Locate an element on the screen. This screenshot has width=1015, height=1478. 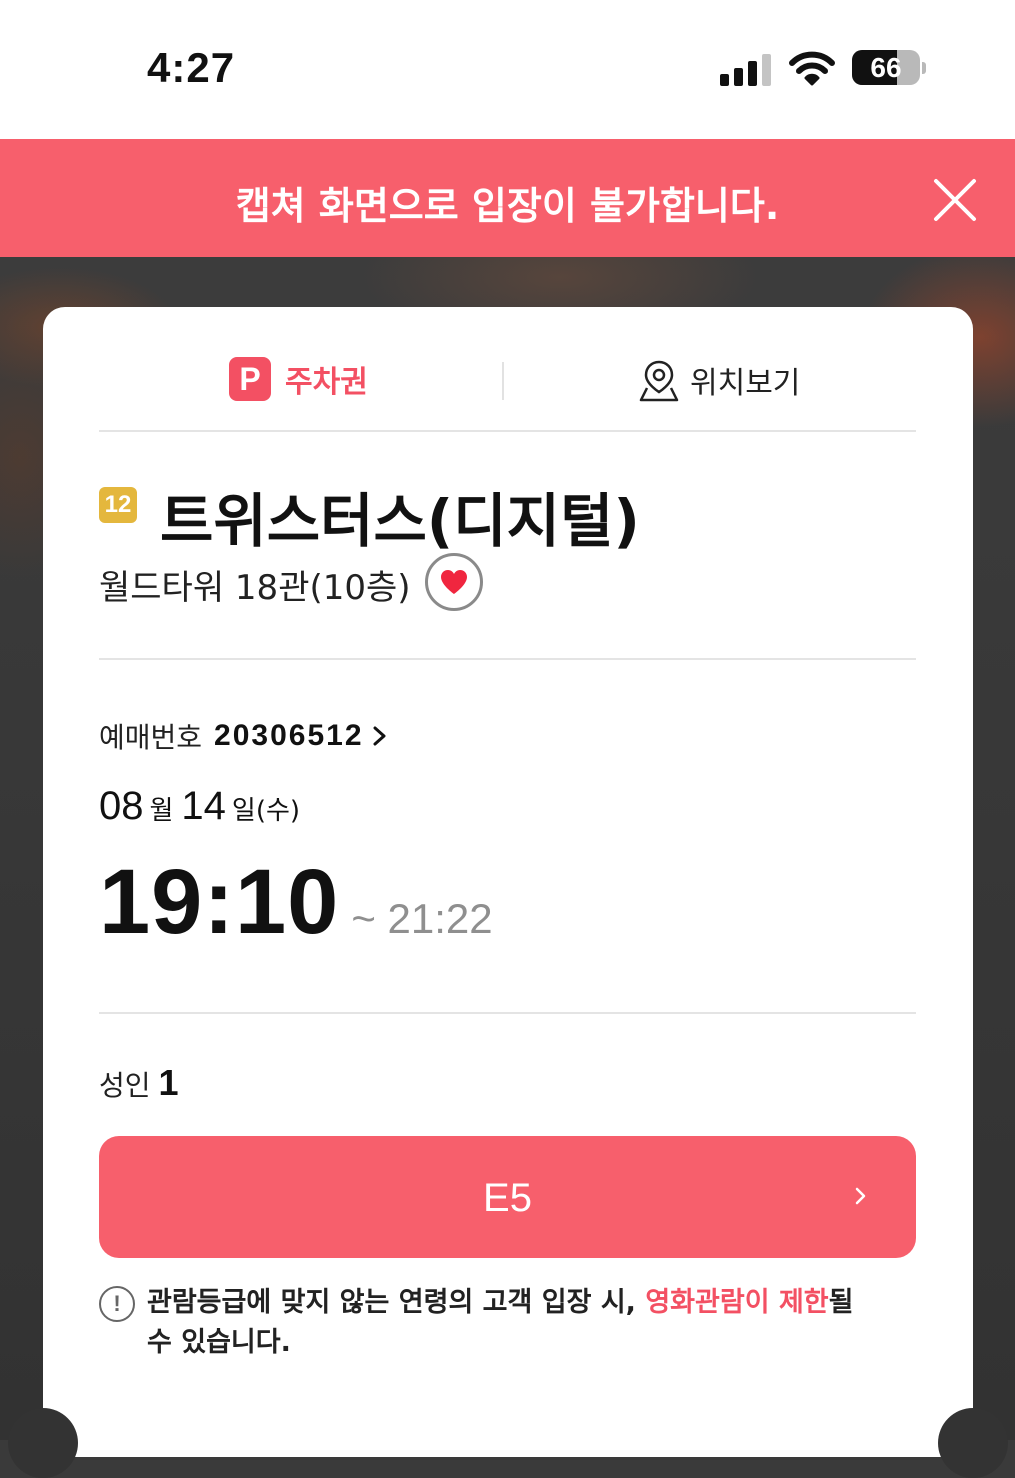
status-bar: 4:27 66 is located at coordinates (507, 69).